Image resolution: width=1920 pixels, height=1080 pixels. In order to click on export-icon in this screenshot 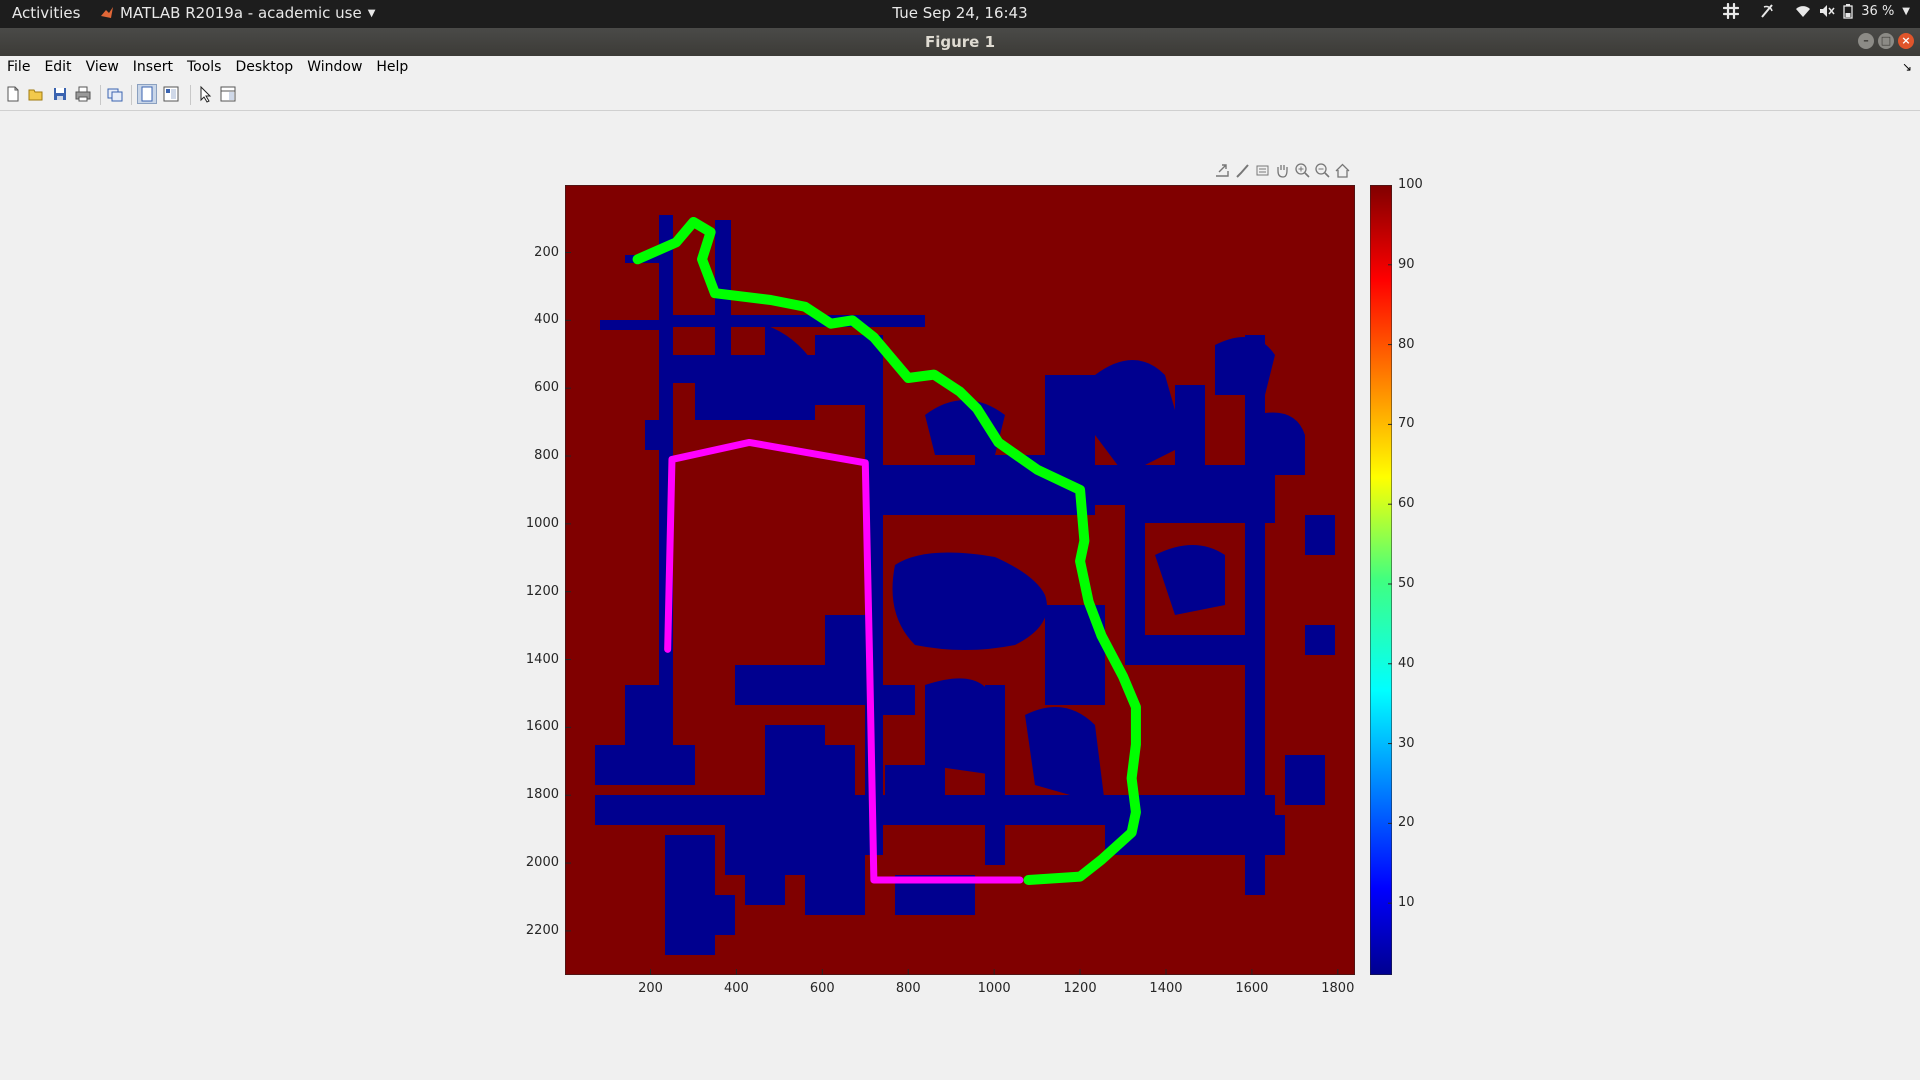, I will do `click(1222, 170)`.